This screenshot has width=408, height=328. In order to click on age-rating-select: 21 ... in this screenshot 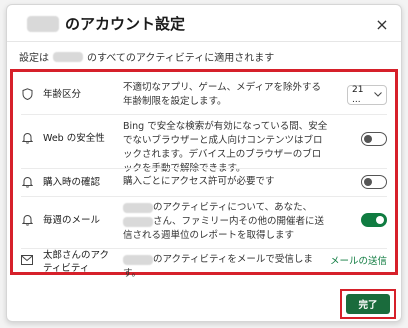, I will do `click(367, 95)`.